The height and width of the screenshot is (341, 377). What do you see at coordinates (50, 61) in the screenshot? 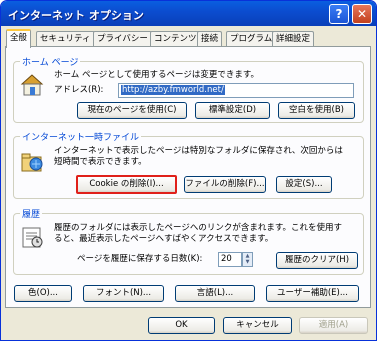
I see `home-page-group-label: ホーム ページ` at bounding box center [50, 61].